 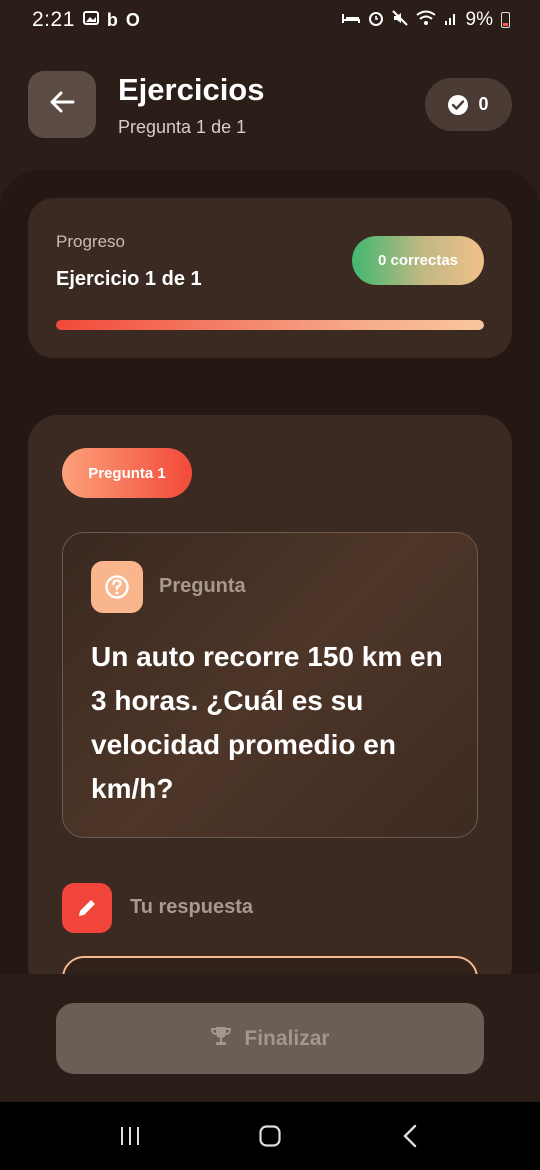 I want to click on bed-icon, so click(x=350, y=20).